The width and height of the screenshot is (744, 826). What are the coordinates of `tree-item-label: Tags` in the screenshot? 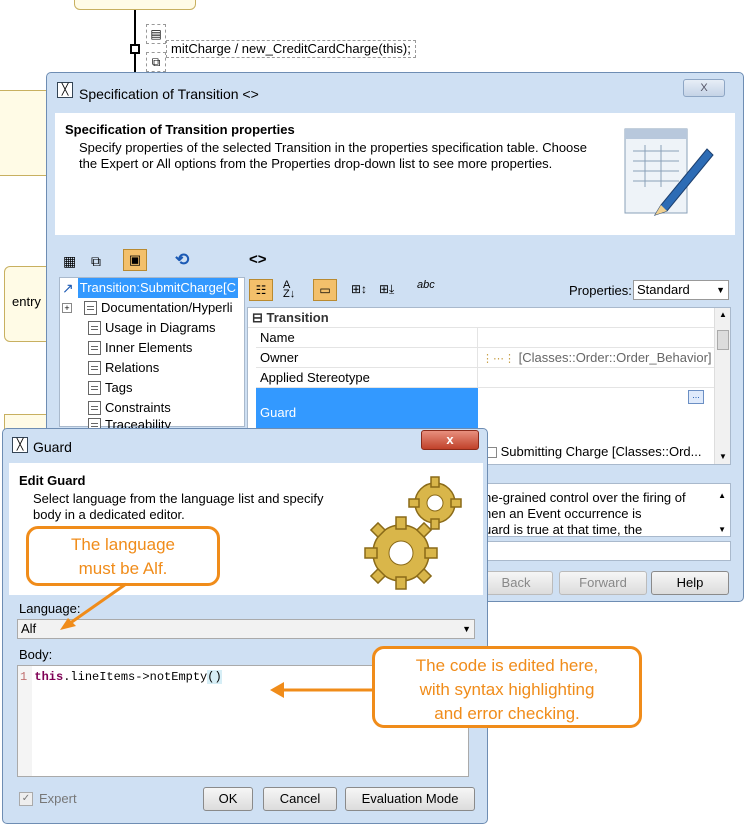 It's located at (119, 387).